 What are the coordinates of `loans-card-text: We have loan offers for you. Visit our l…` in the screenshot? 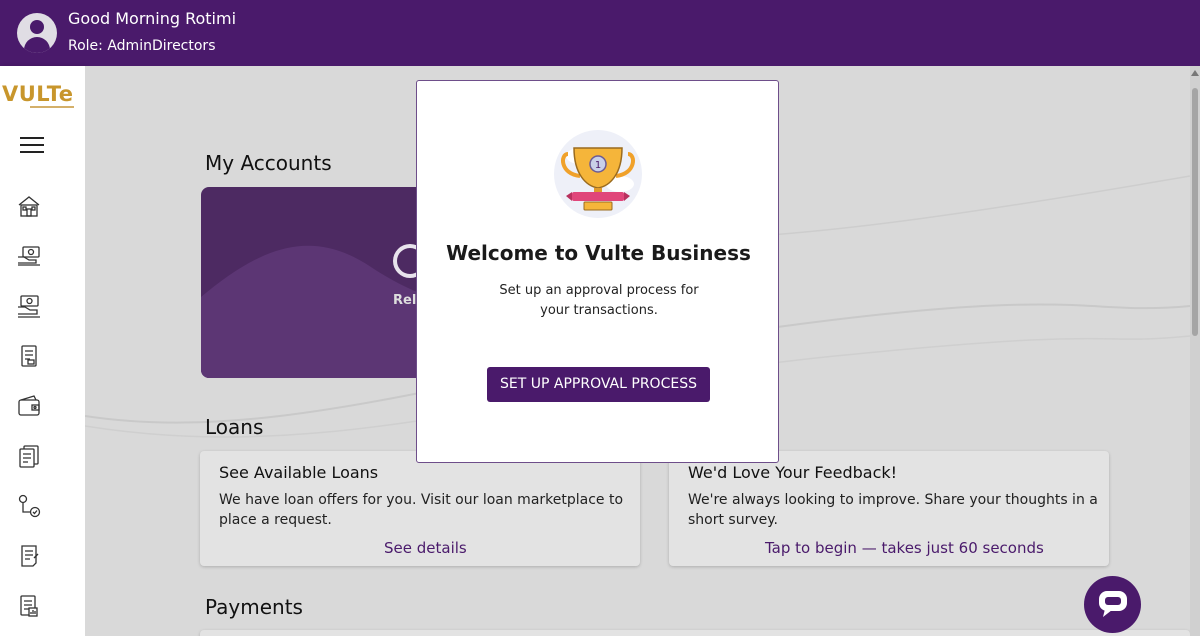 It's located at (421, 510).